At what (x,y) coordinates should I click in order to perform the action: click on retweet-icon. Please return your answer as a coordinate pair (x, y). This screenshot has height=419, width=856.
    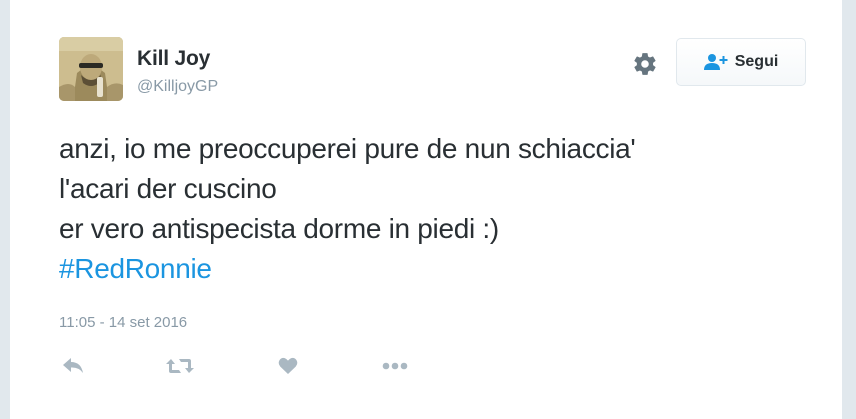
    Looking at the image, I should click on (180, 366).